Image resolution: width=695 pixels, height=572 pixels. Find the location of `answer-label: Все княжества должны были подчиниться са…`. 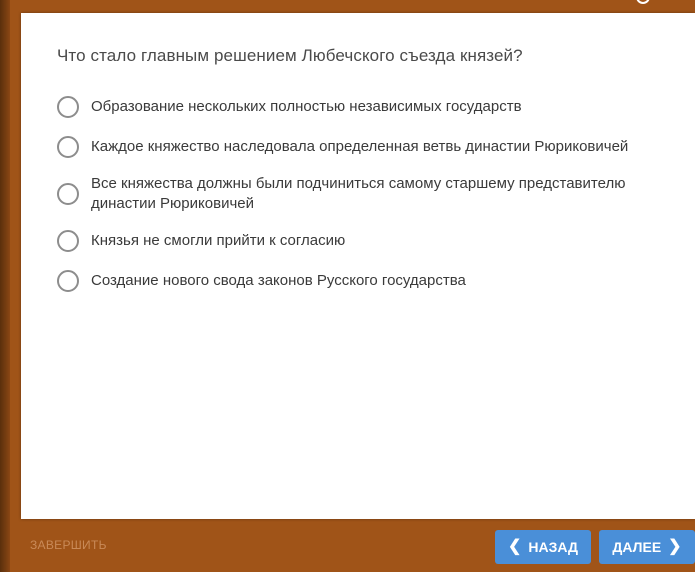

answer-label: Все княжества должны были подчиниться са… is located at coordinates (358, 193).